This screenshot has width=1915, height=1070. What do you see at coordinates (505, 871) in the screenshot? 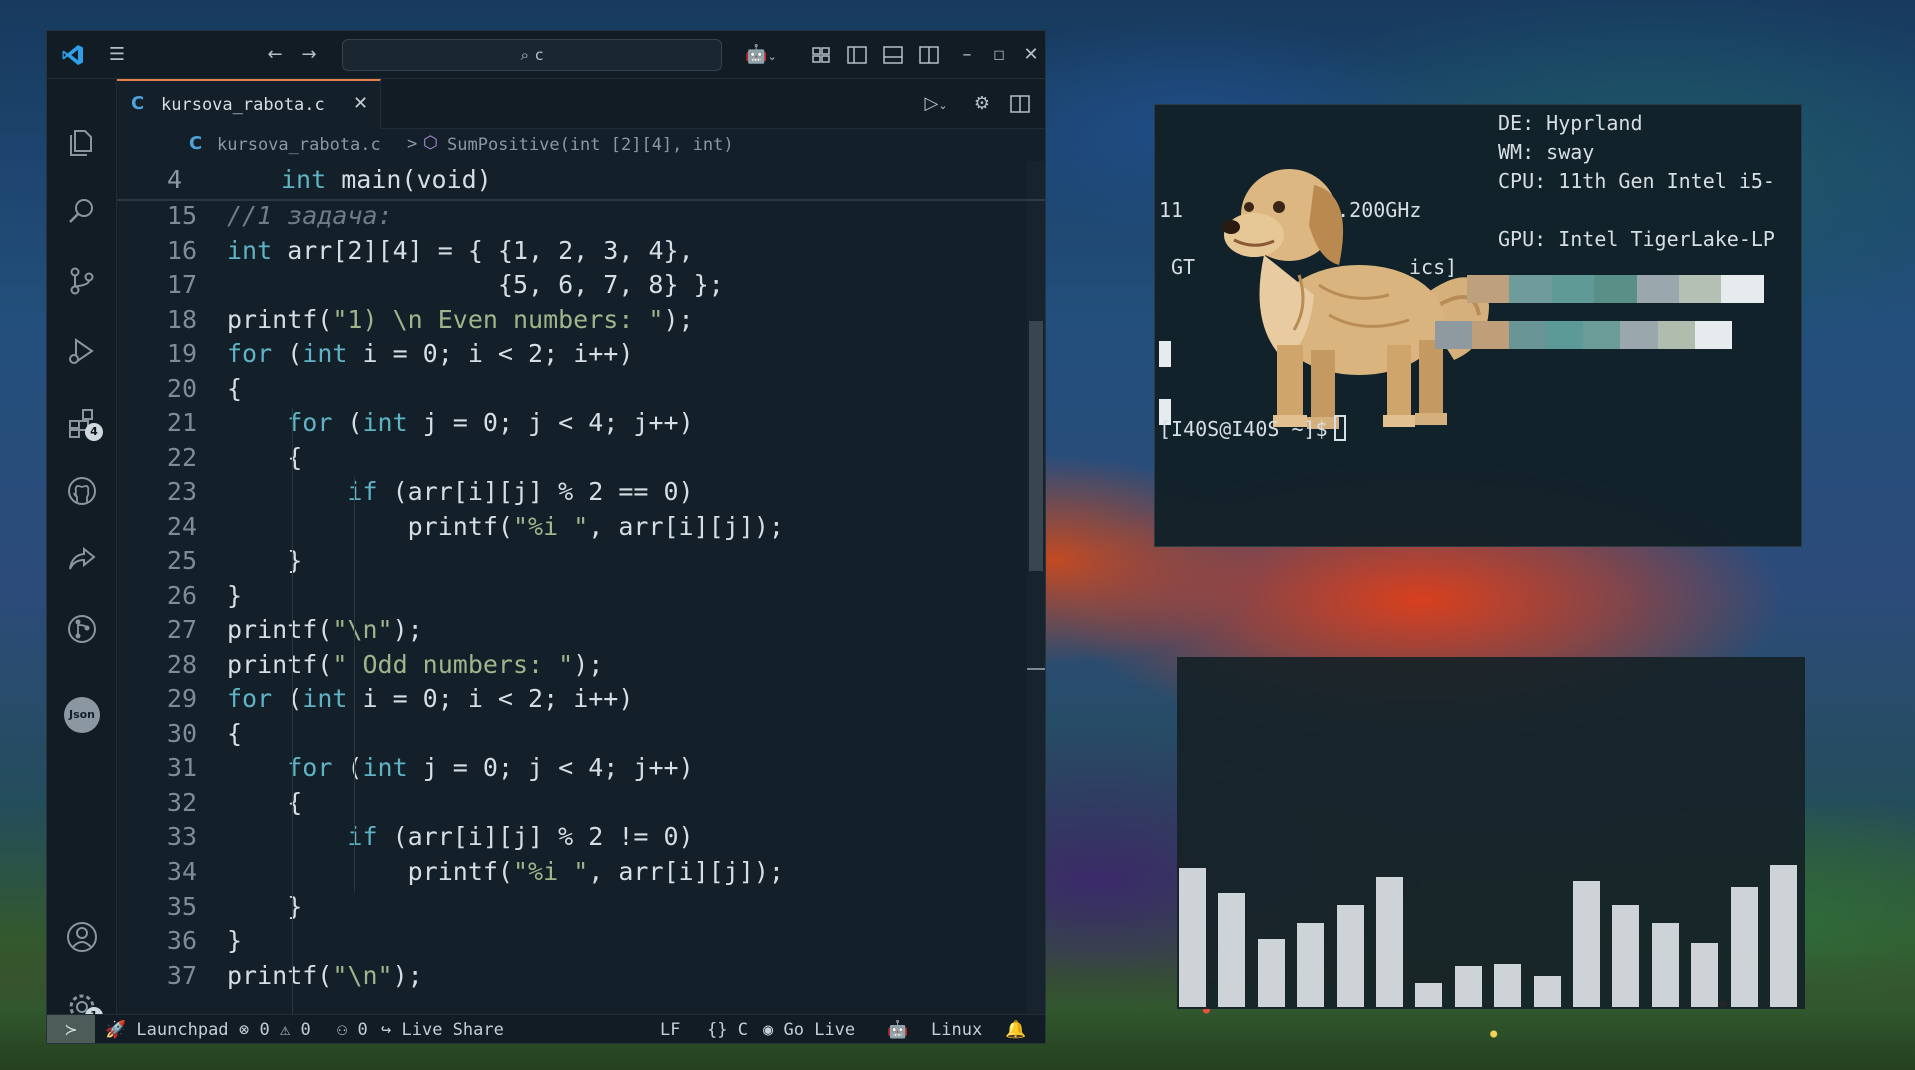
I see `code-text: printf("%i ", arr[i][j]);` at bounding box center [505, 871].